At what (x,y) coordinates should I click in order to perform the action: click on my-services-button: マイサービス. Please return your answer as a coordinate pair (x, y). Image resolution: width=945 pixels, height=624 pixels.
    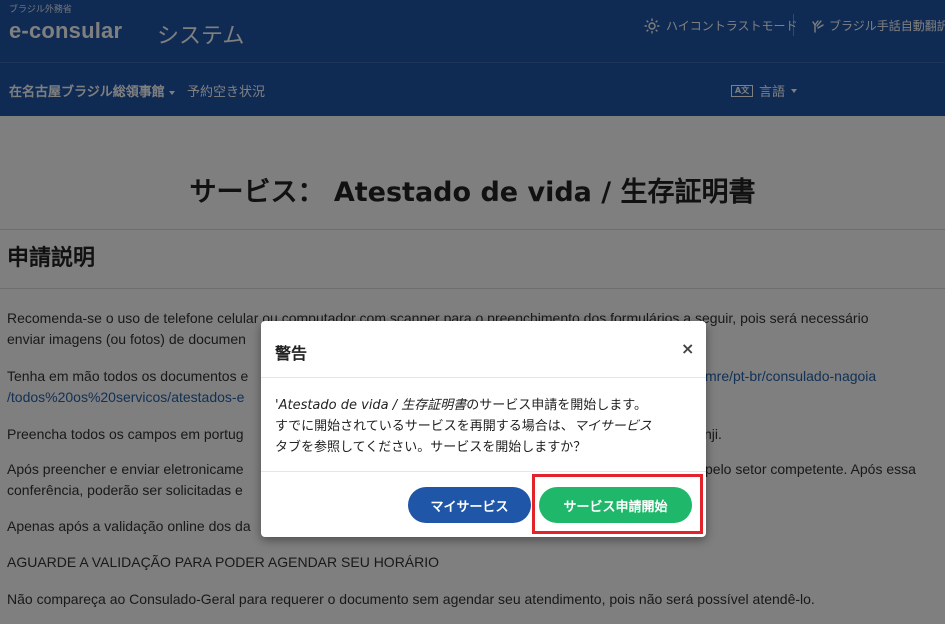
    Looking at the image, I should click on (469, 505).